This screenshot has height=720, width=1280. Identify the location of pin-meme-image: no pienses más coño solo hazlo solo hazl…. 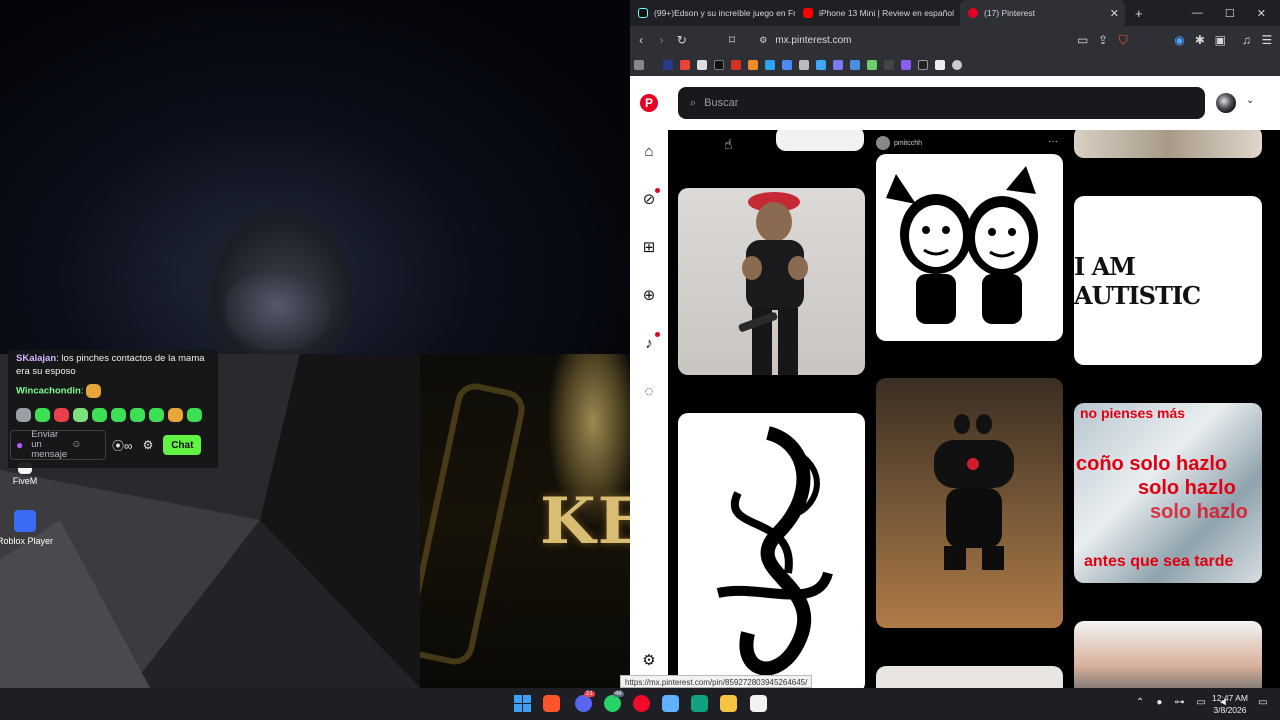
(1168, 493).